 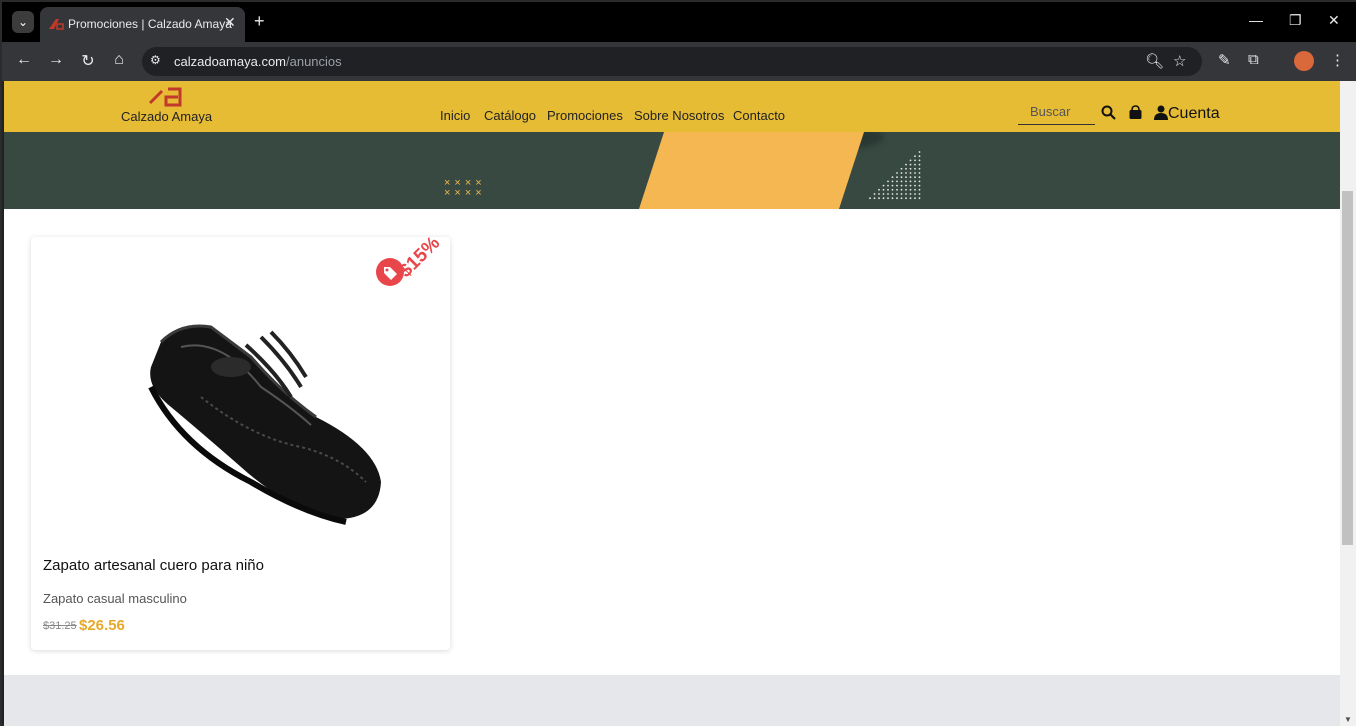 I want to click on nav-sobre-nosotros: Sobre Nosotros, so click(x=679, y=115).